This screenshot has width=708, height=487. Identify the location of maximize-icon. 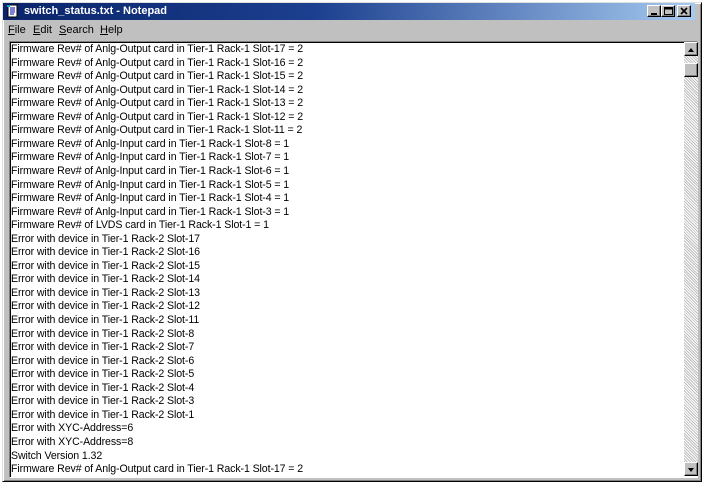
(668, 11).